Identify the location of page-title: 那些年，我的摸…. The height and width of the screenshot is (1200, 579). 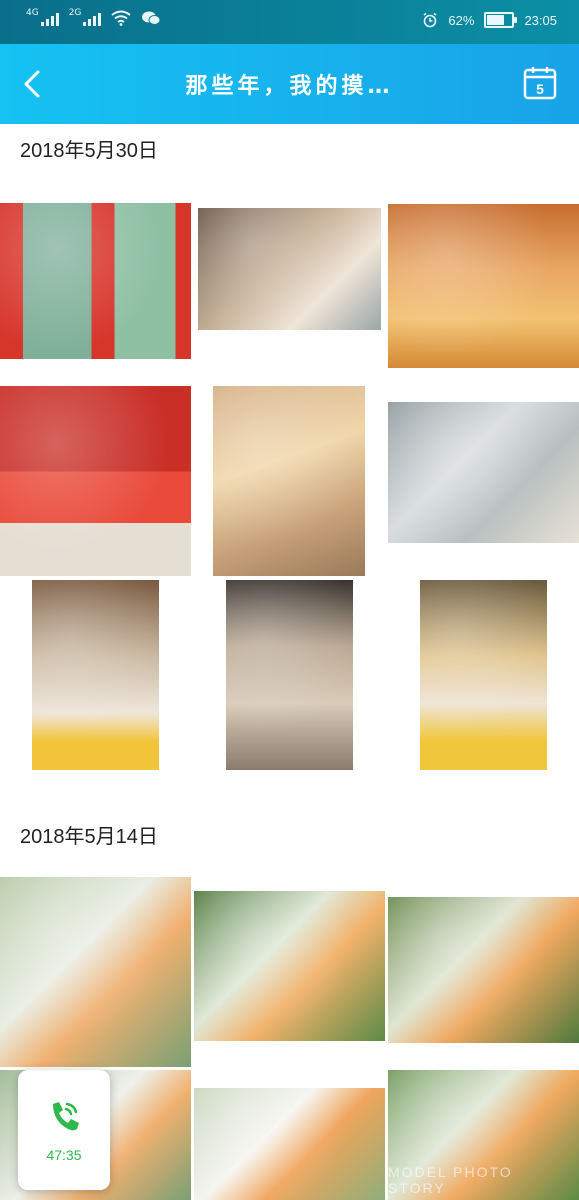
(289, 86).